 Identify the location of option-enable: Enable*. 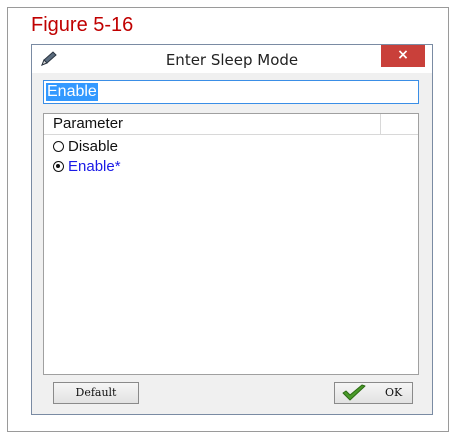
(87, 167).